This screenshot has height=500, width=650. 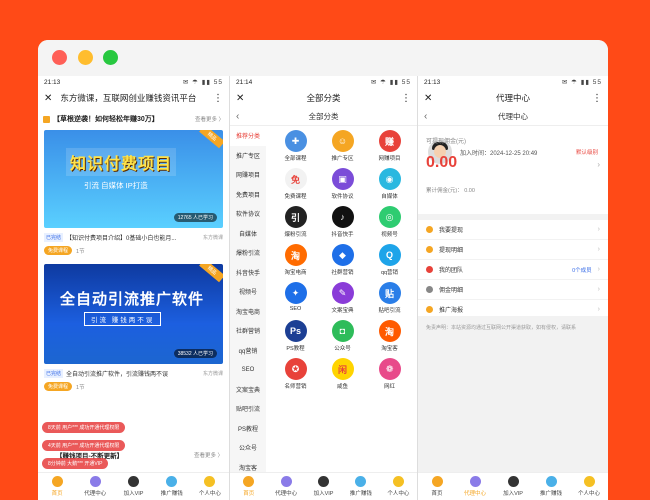 I want to click on course-meta: 免费课程 1节, so click(x=133, y=250).